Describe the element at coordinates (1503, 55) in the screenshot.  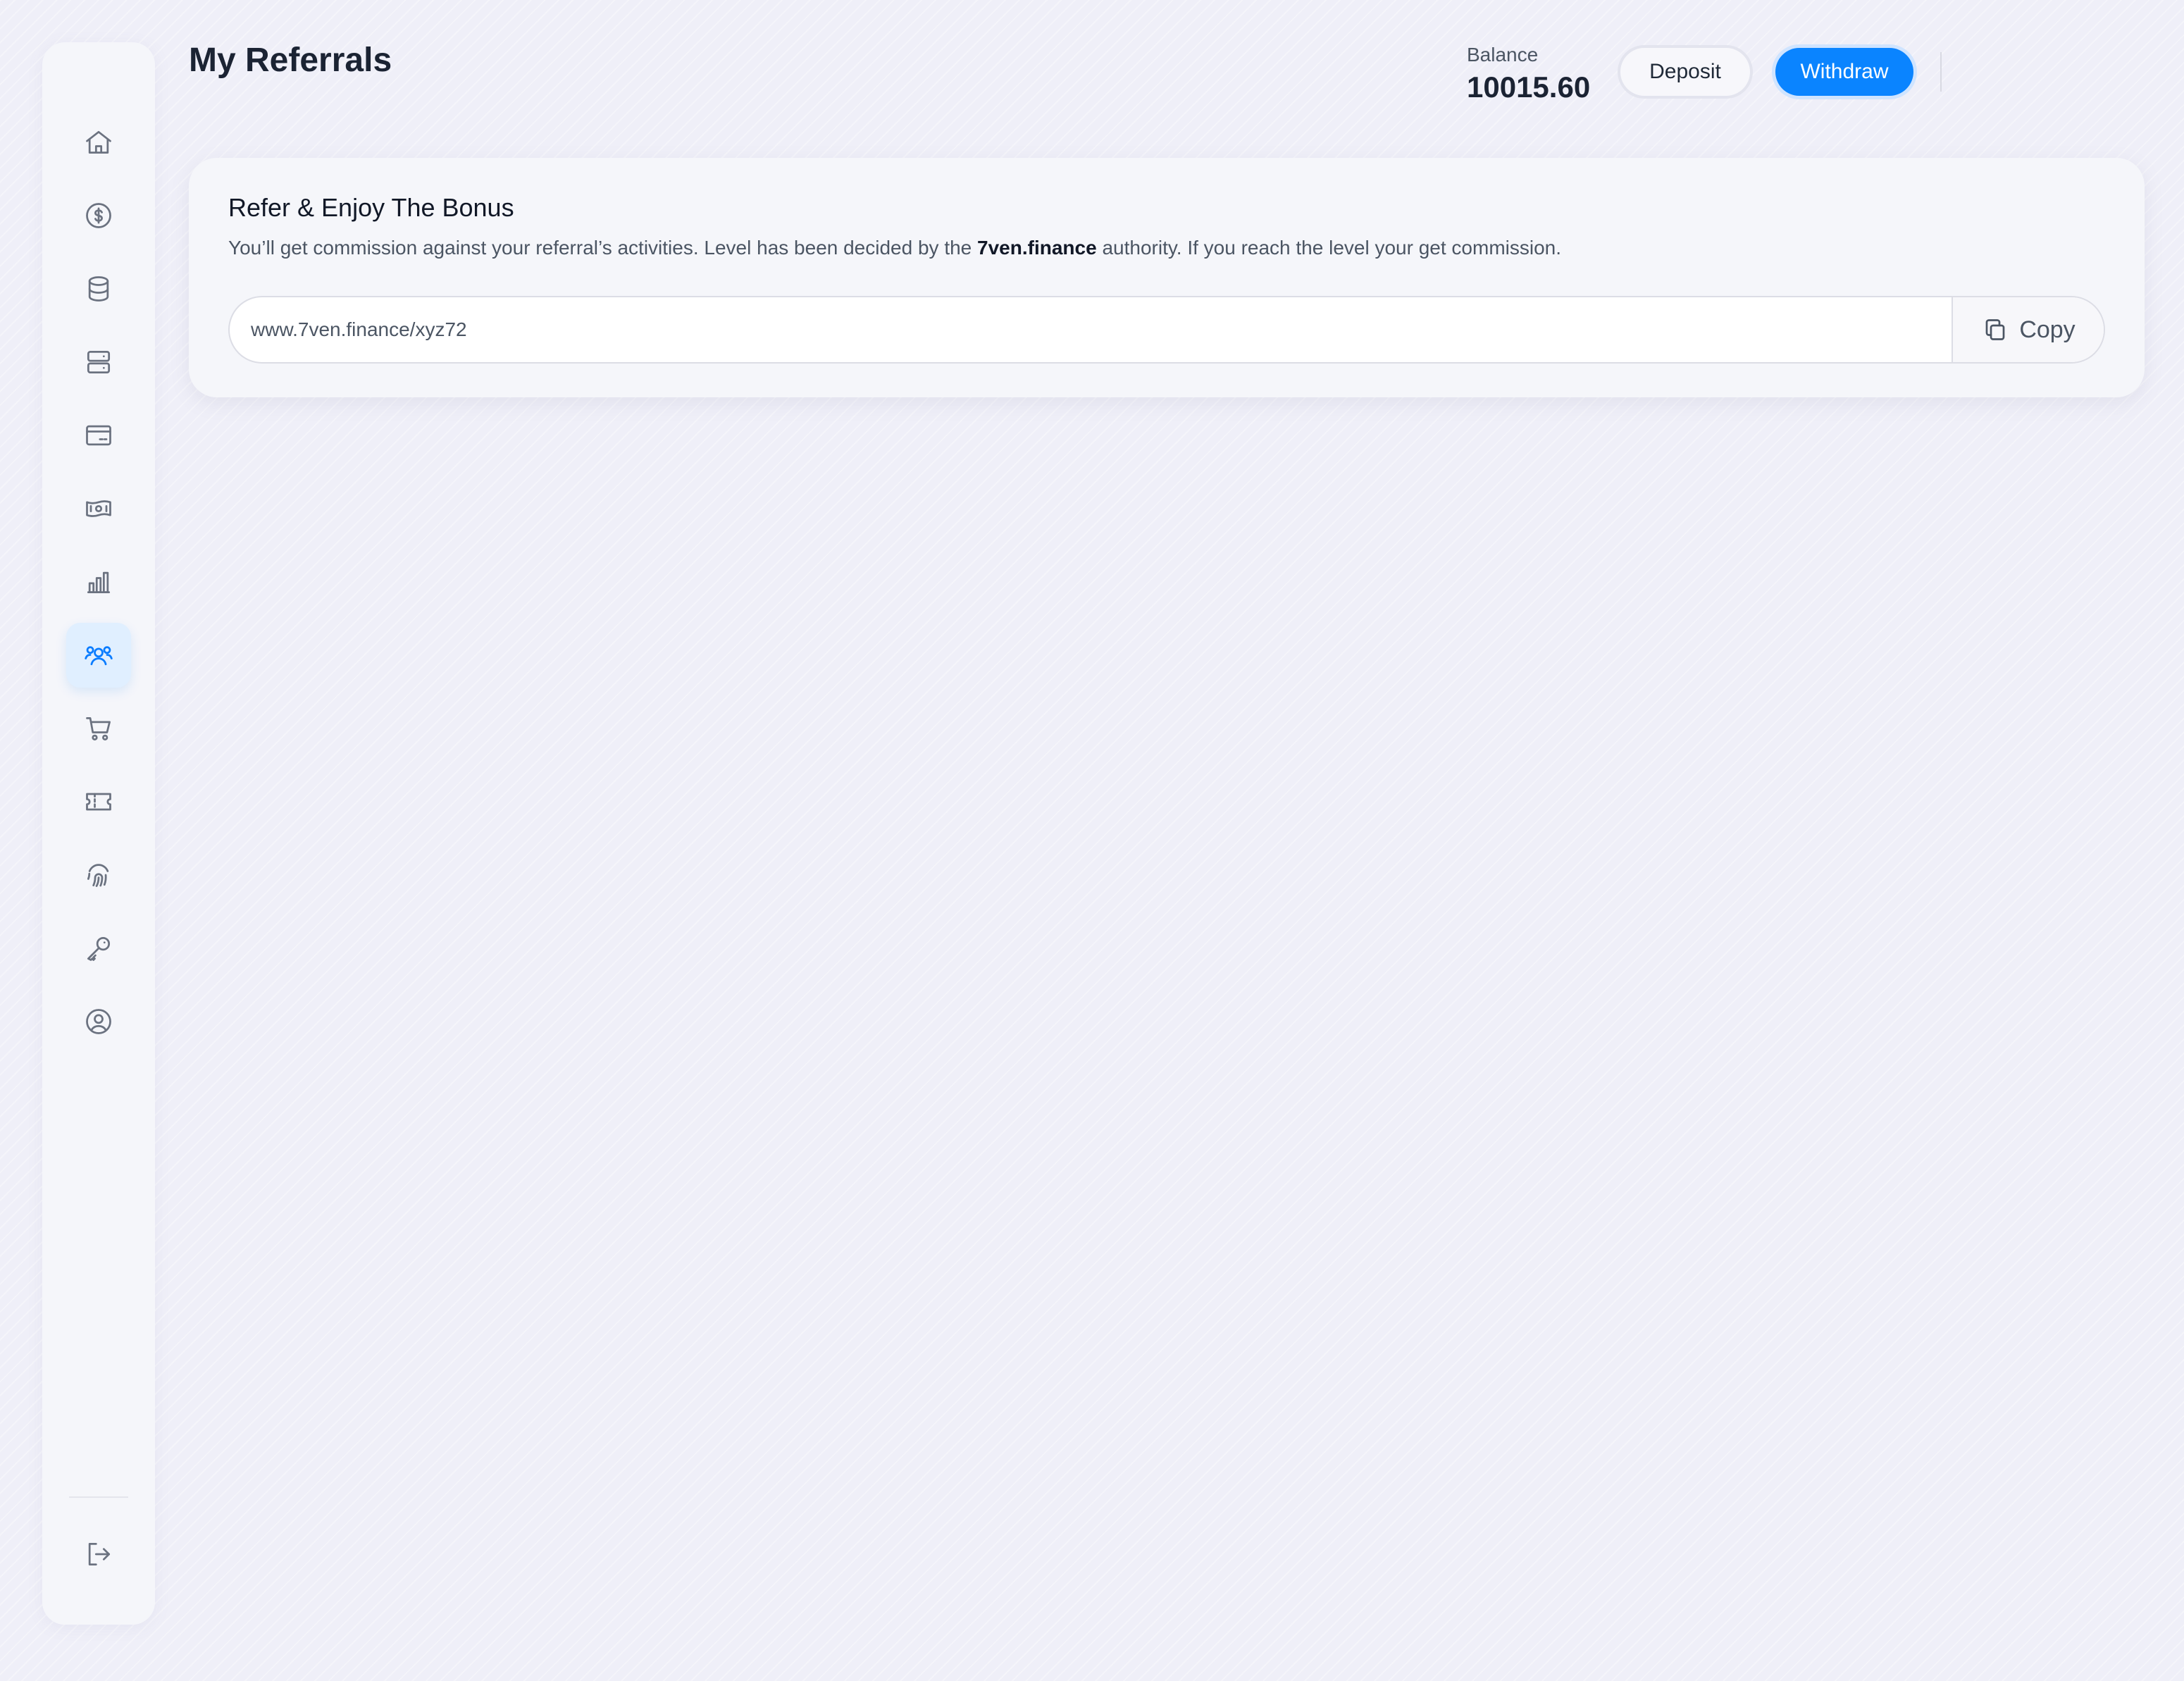
I see `balance-label: Balance` at that location.